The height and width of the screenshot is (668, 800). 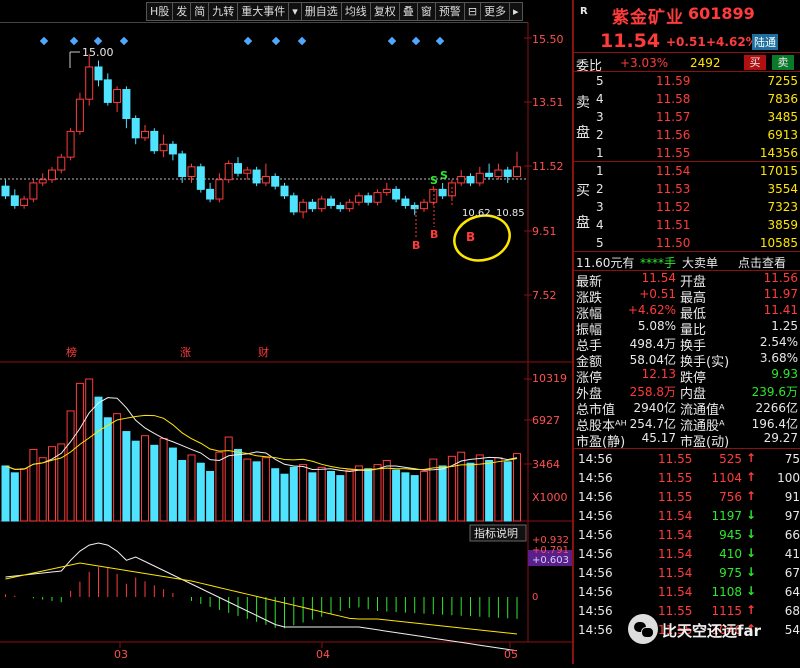 I want to click on sell-signal-label: S, so click(x=434, y=180).